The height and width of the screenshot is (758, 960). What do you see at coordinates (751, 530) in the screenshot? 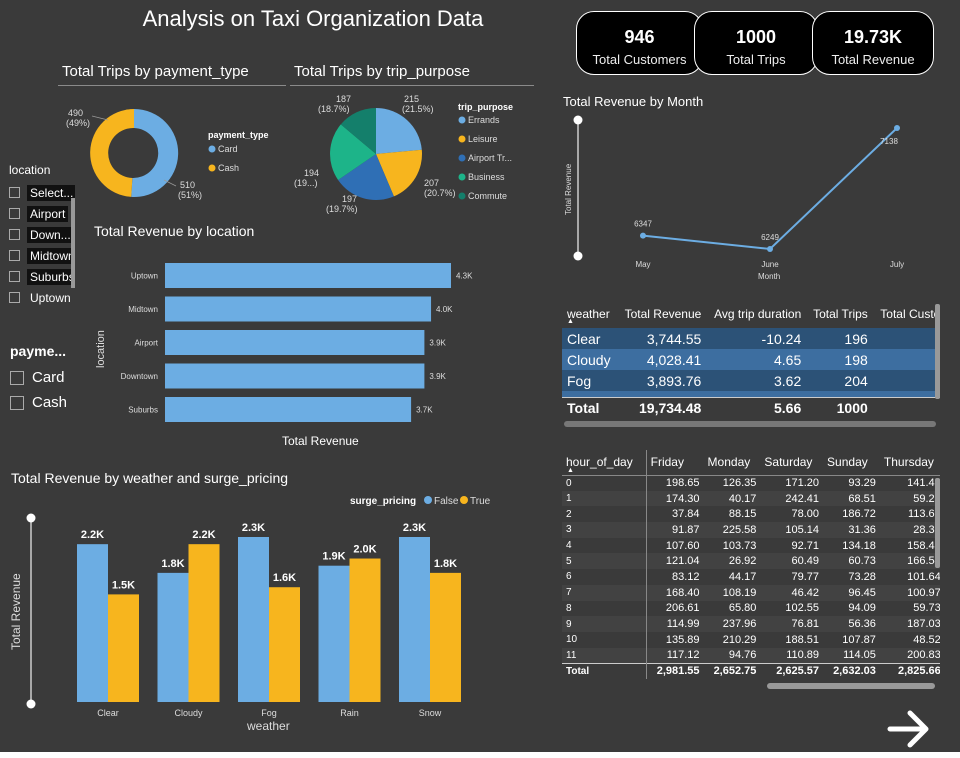
I see `table-row: 3 91.87 225.58 105.14 31.36 28.37` at bounding box center [751, 530].